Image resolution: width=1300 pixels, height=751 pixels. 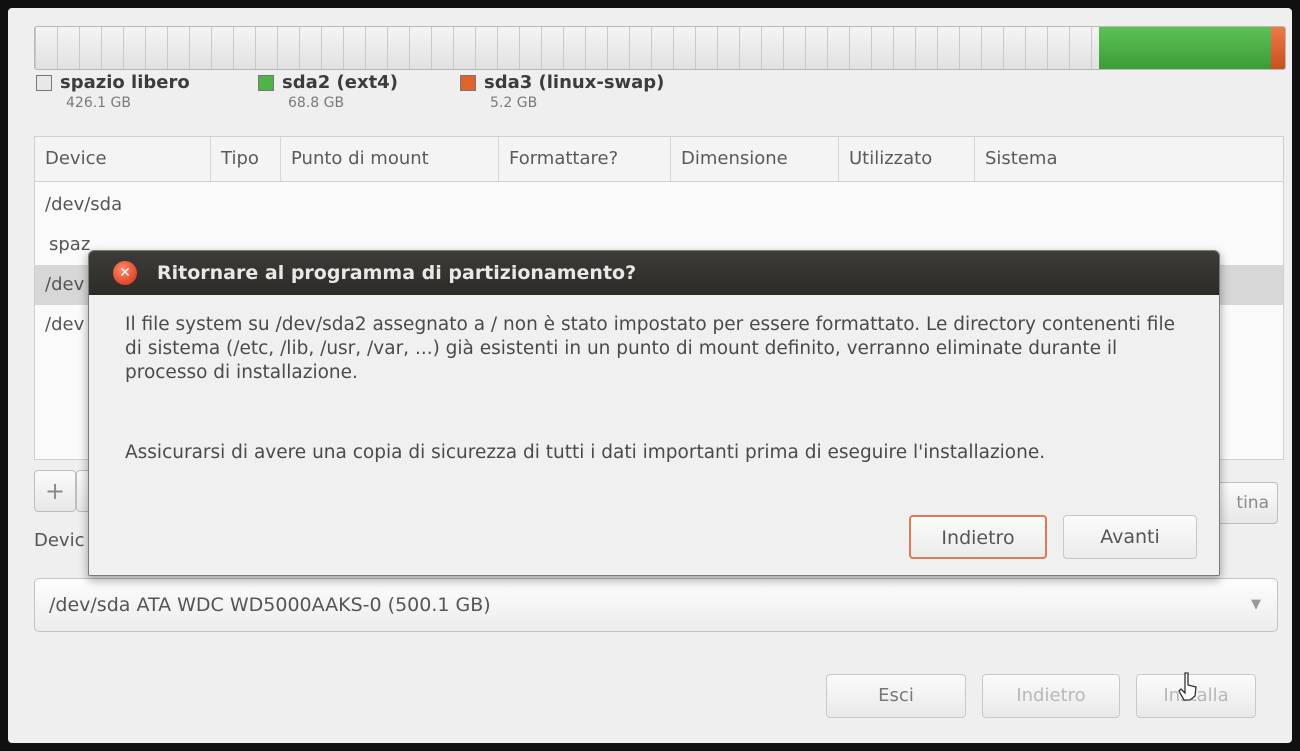 What do you see at coordinates (59, 540) in the screenshot?
I see `bootloader-device-label: Devic` at bounding box center [59, 540].